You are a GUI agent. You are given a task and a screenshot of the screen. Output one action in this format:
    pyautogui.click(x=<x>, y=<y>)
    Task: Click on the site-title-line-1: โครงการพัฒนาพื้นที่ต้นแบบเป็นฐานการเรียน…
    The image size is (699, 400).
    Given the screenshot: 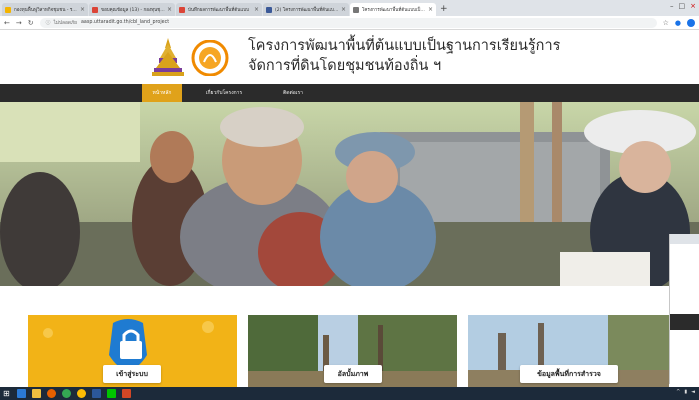 What is the action you would take?
    pyautogui.click(x=404, y=46)
    